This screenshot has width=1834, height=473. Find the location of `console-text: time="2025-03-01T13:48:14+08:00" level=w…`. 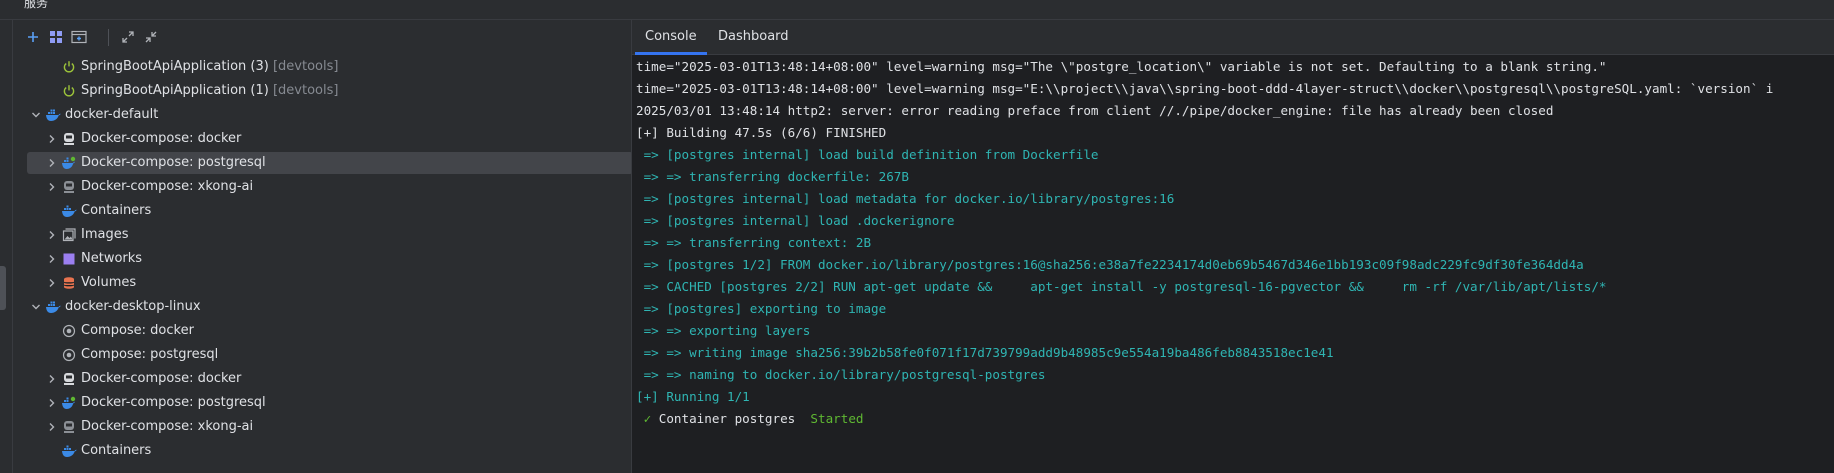

console-text: time="2025-03-01T13:48:14+08:00" level=w… is located at coordinates (1121, 66).